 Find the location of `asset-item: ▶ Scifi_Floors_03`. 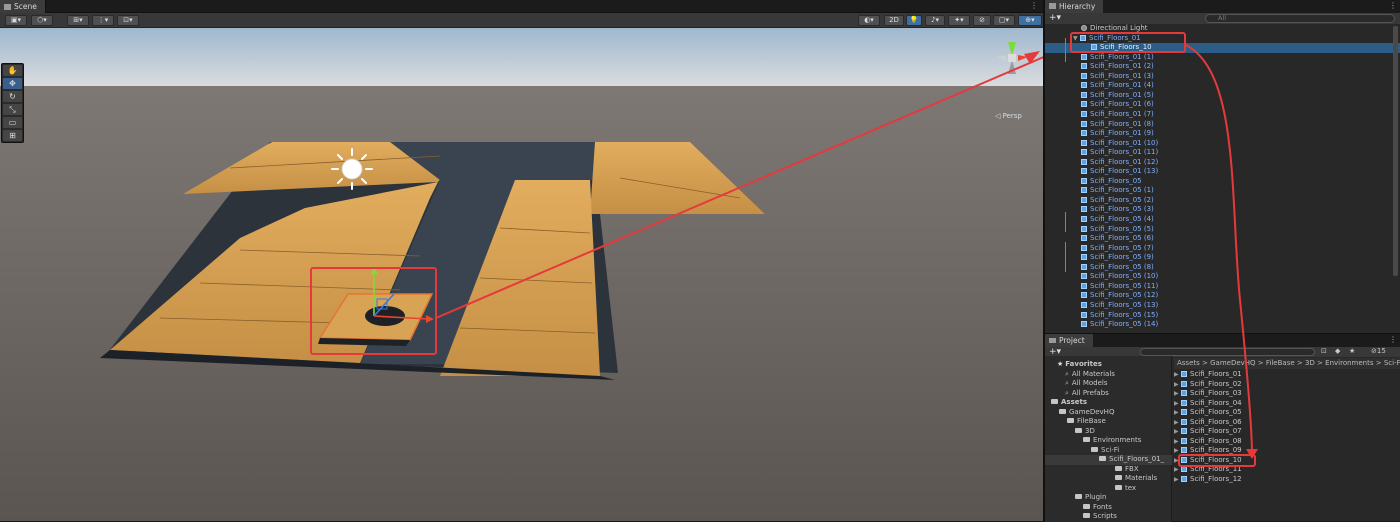

asset-item: ▶ Scifi_Floors_03 is located at coordinates (1208, 394).